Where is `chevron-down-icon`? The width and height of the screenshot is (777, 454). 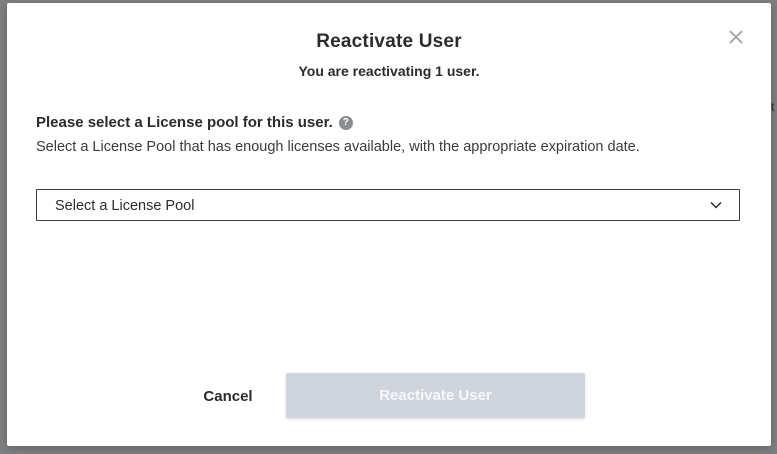 chevron-down-icon is located at coordinates (716, 205).